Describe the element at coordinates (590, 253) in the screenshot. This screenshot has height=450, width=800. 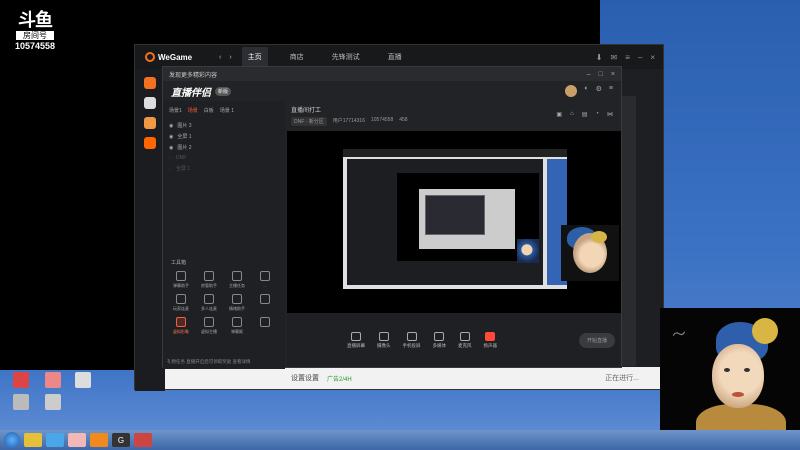
I see `portrait-overlay` at that location.